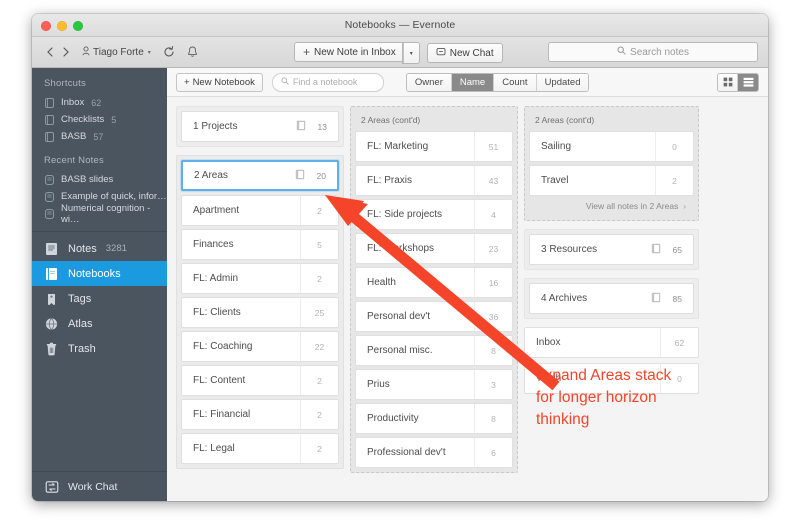 Image resolution: width=800 pixels, height=523 pixels. I want to click on notebook-name: Apartment, so click(216, 210).